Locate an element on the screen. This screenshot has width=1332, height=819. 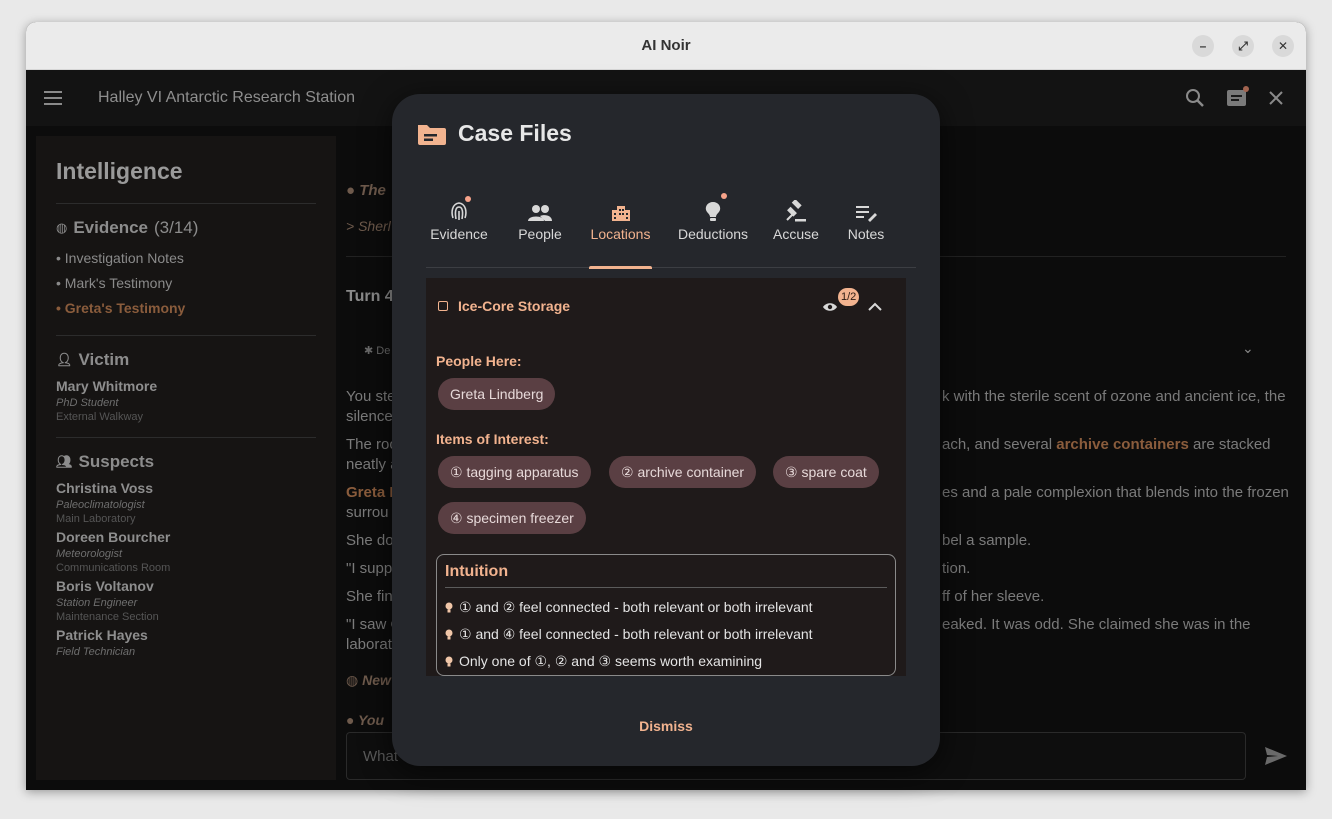
victim-label: Victim is located at coordinates (104, 359).